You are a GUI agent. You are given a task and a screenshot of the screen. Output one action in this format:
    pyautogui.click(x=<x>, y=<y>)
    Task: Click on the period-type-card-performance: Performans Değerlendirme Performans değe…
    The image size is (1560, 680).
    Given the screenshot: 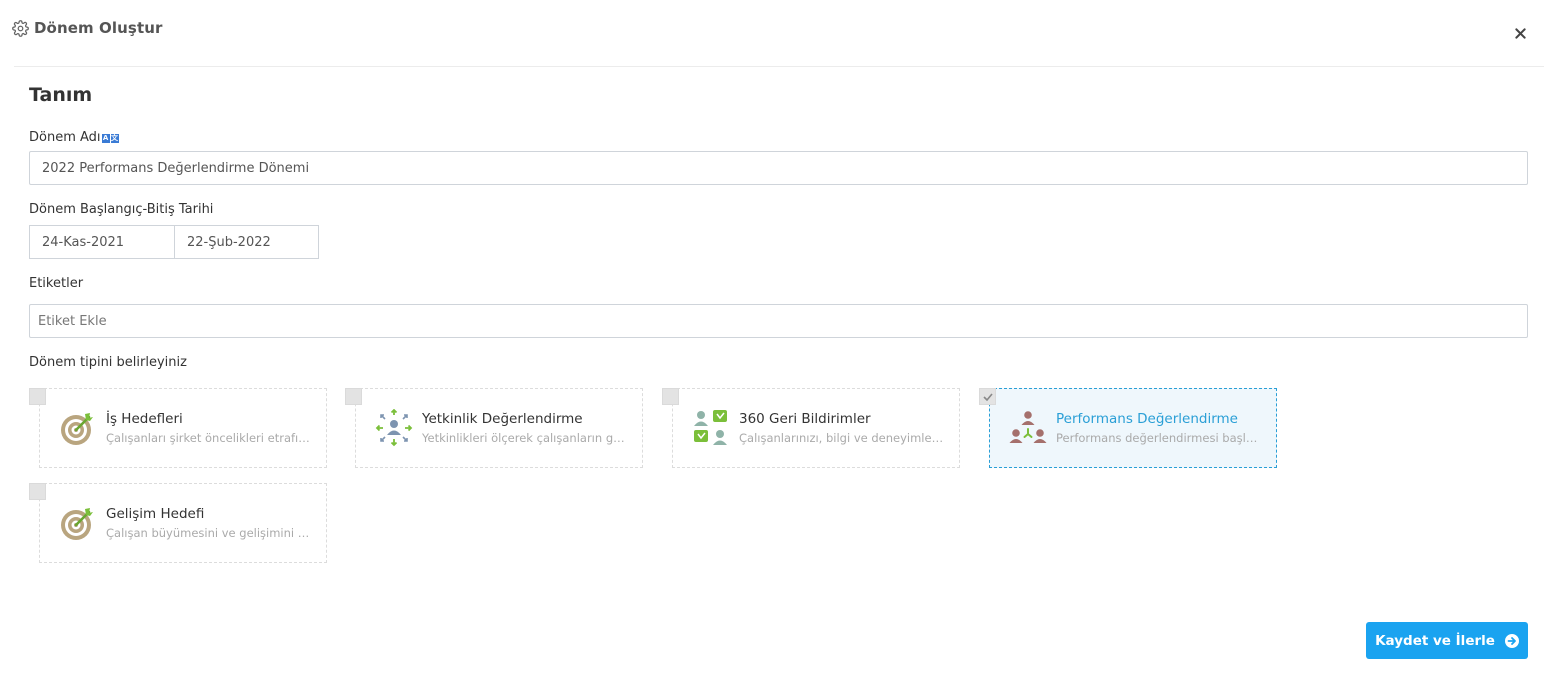 What is the action you would take?
    pyautogui.click(x=1128, y=428)
    